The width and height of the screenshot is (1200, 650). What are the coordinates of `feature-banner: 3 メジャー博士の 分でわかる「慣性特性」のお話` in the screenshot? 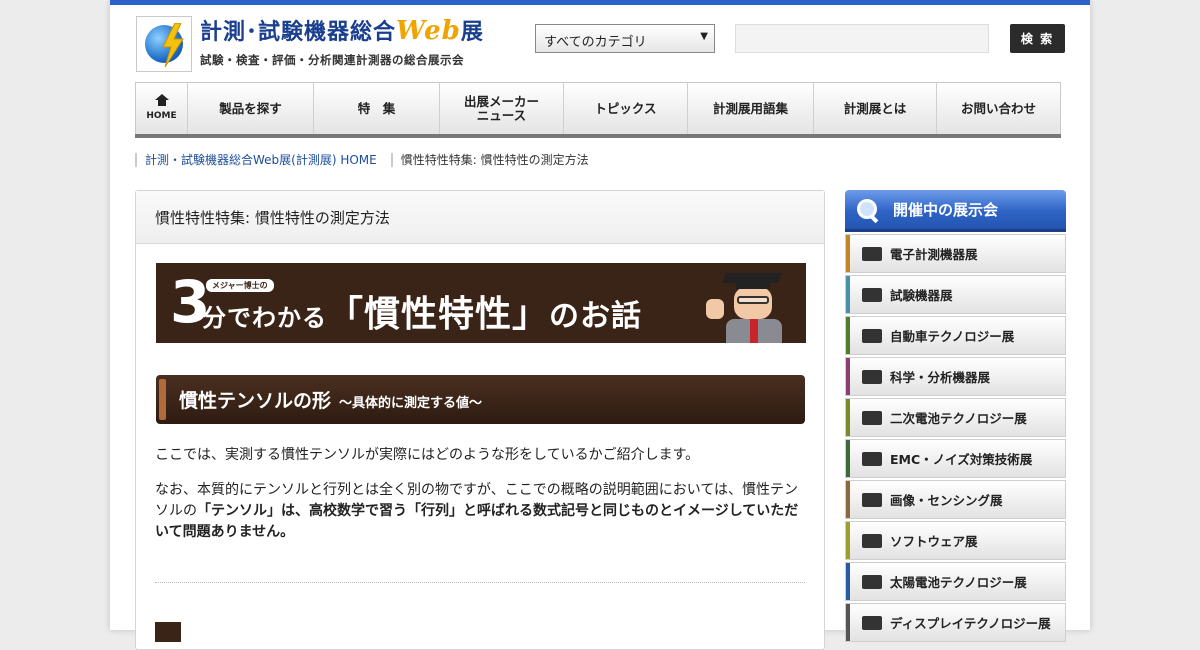 It's located at (481, 303).